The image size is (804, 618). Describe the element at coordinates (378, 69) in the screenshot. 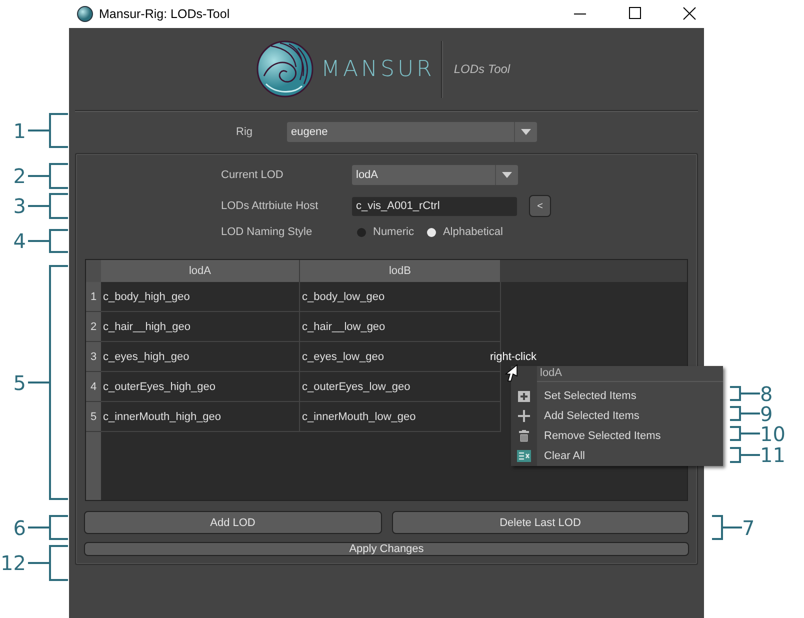

I see `brand-name: MANSUR` at that location.